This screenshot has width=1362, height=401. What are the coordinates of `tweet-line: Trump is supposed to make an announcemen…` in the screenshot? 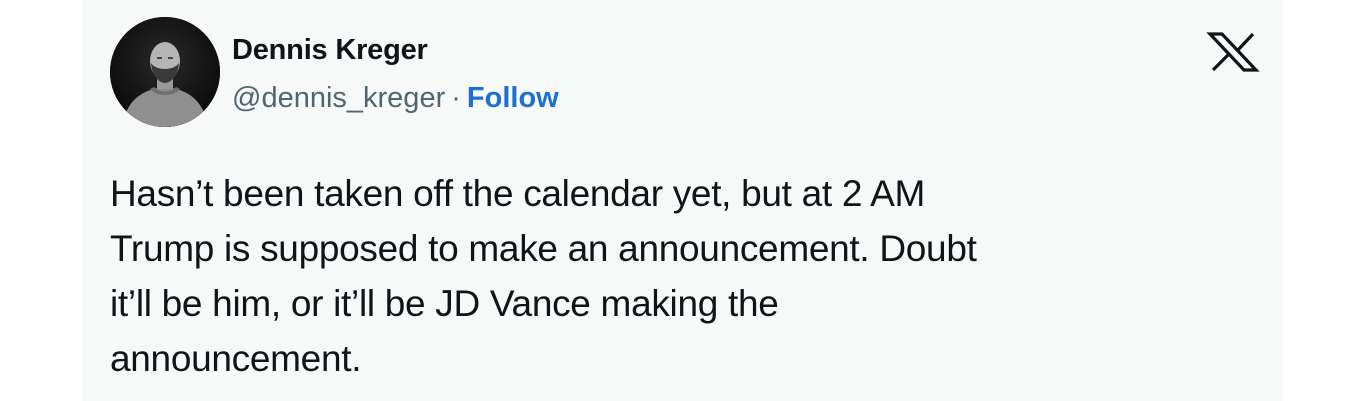 It's located at (543, 248).